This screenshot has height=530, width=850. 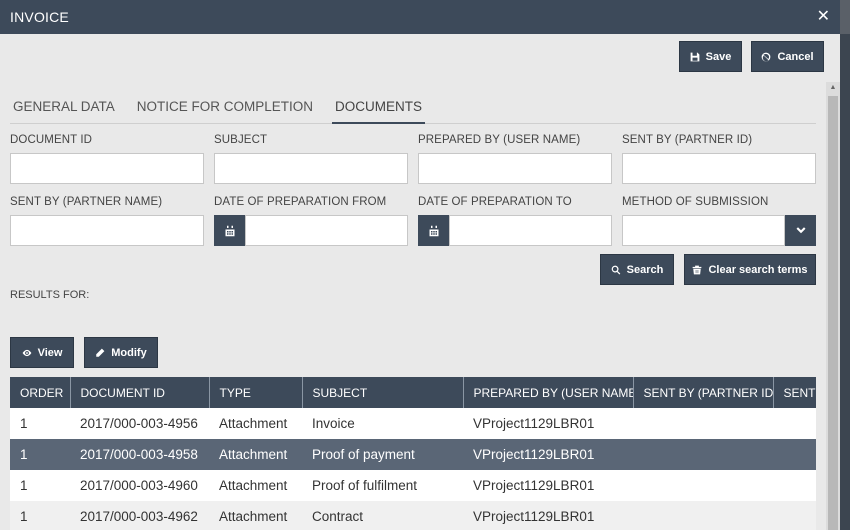 What do you see at coordinates (823, 17) in the screenshot?
I see `close-icon: ✕` at bounding box center [823, 17].